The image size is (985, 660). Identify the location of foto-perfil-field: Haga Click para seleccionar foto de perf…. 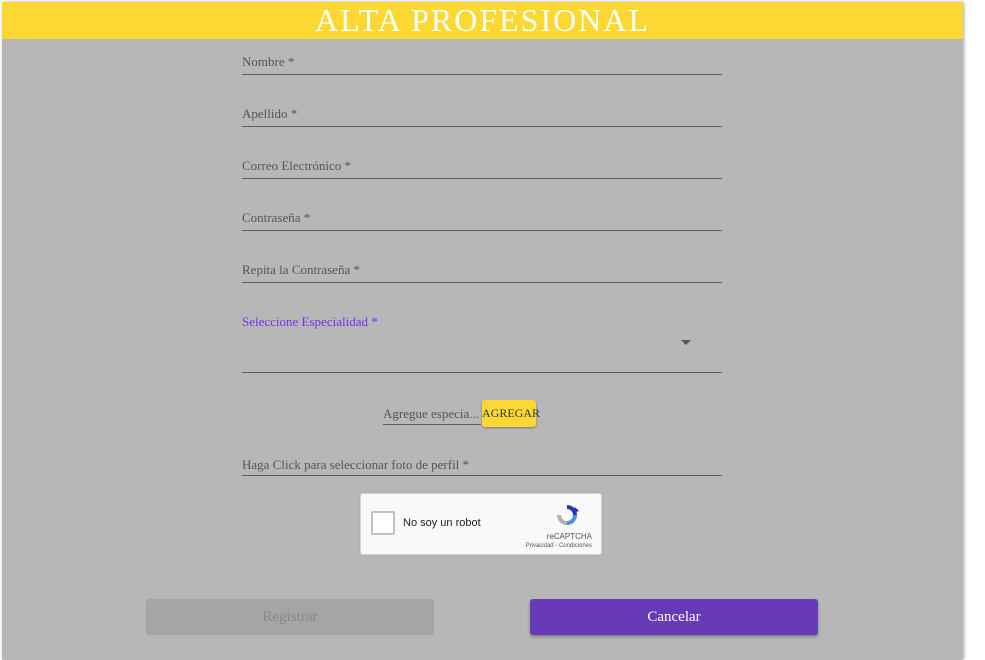
(482, 466).